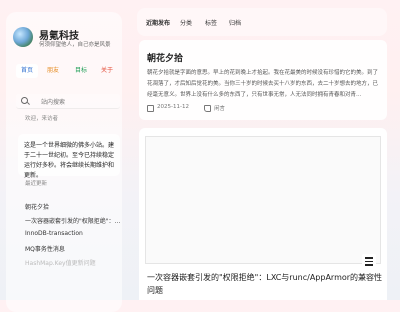 This screenshot has width=400, height=312. What do you see at coordinates (173, 107) in the screenshot?
I see `post-date: 2025-11-12` at bounding box center [173, 107].